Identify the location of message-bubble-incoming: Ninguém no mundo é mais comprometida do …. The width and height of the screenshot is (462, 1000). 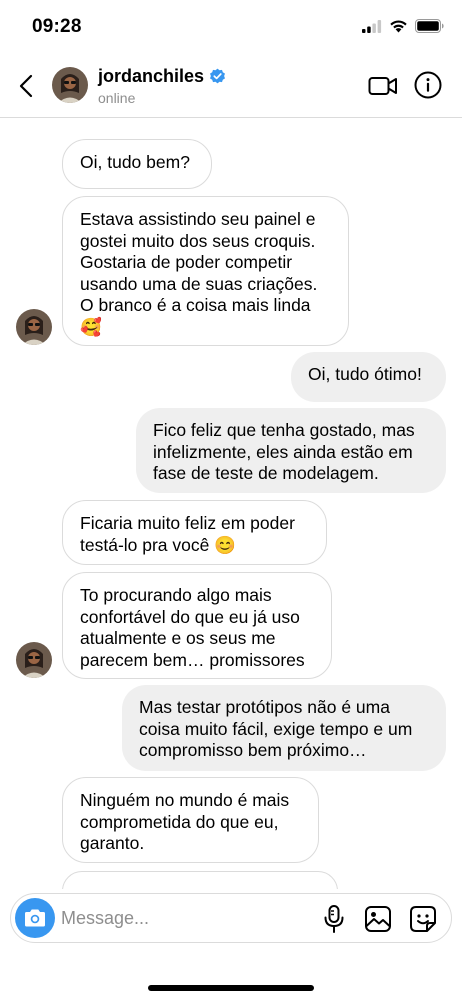
(190, 820).